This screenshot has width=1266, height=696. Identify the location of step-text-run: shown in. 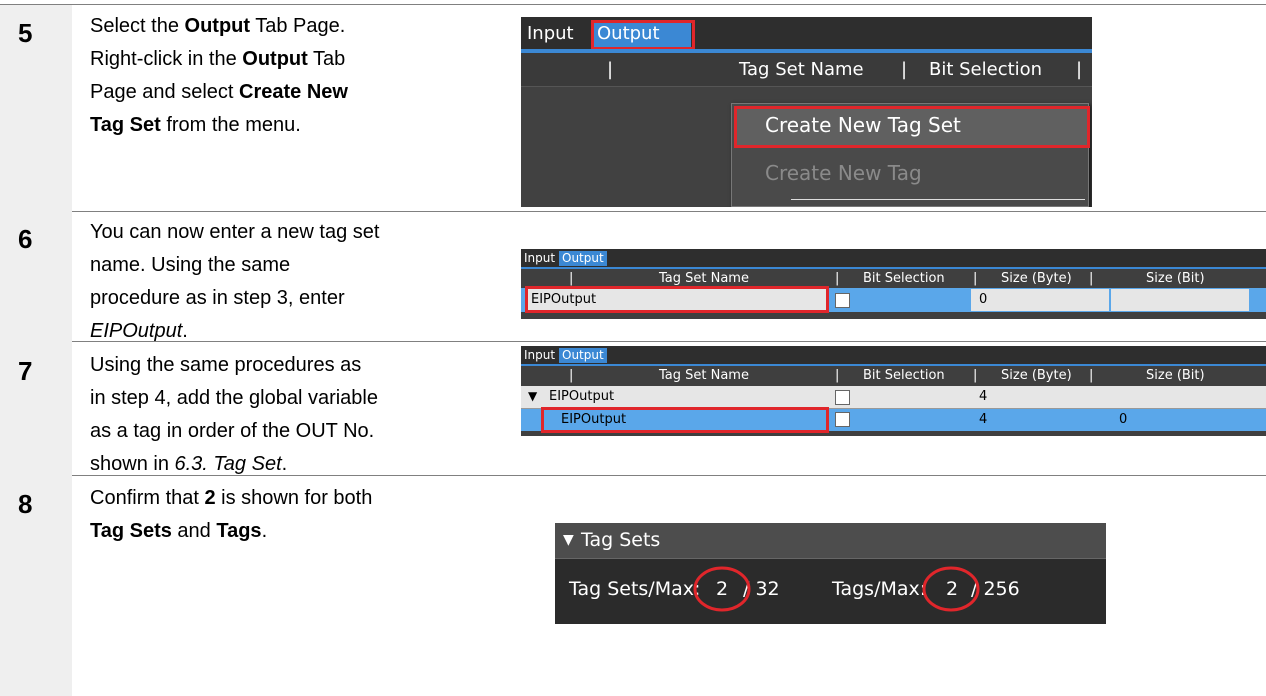
(132, 464).